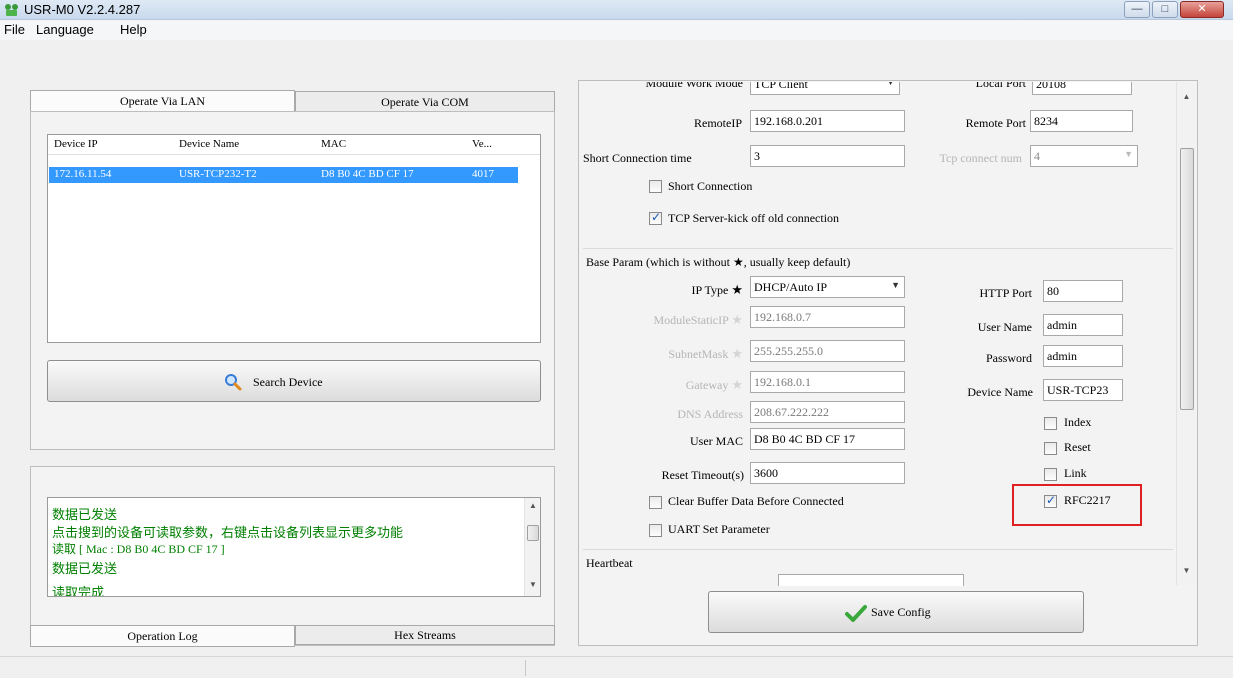  What do you see at coordinates (288, 382) in the screenshot?
I see `search-device-label: Search Device` at bounding box center [288, 382].